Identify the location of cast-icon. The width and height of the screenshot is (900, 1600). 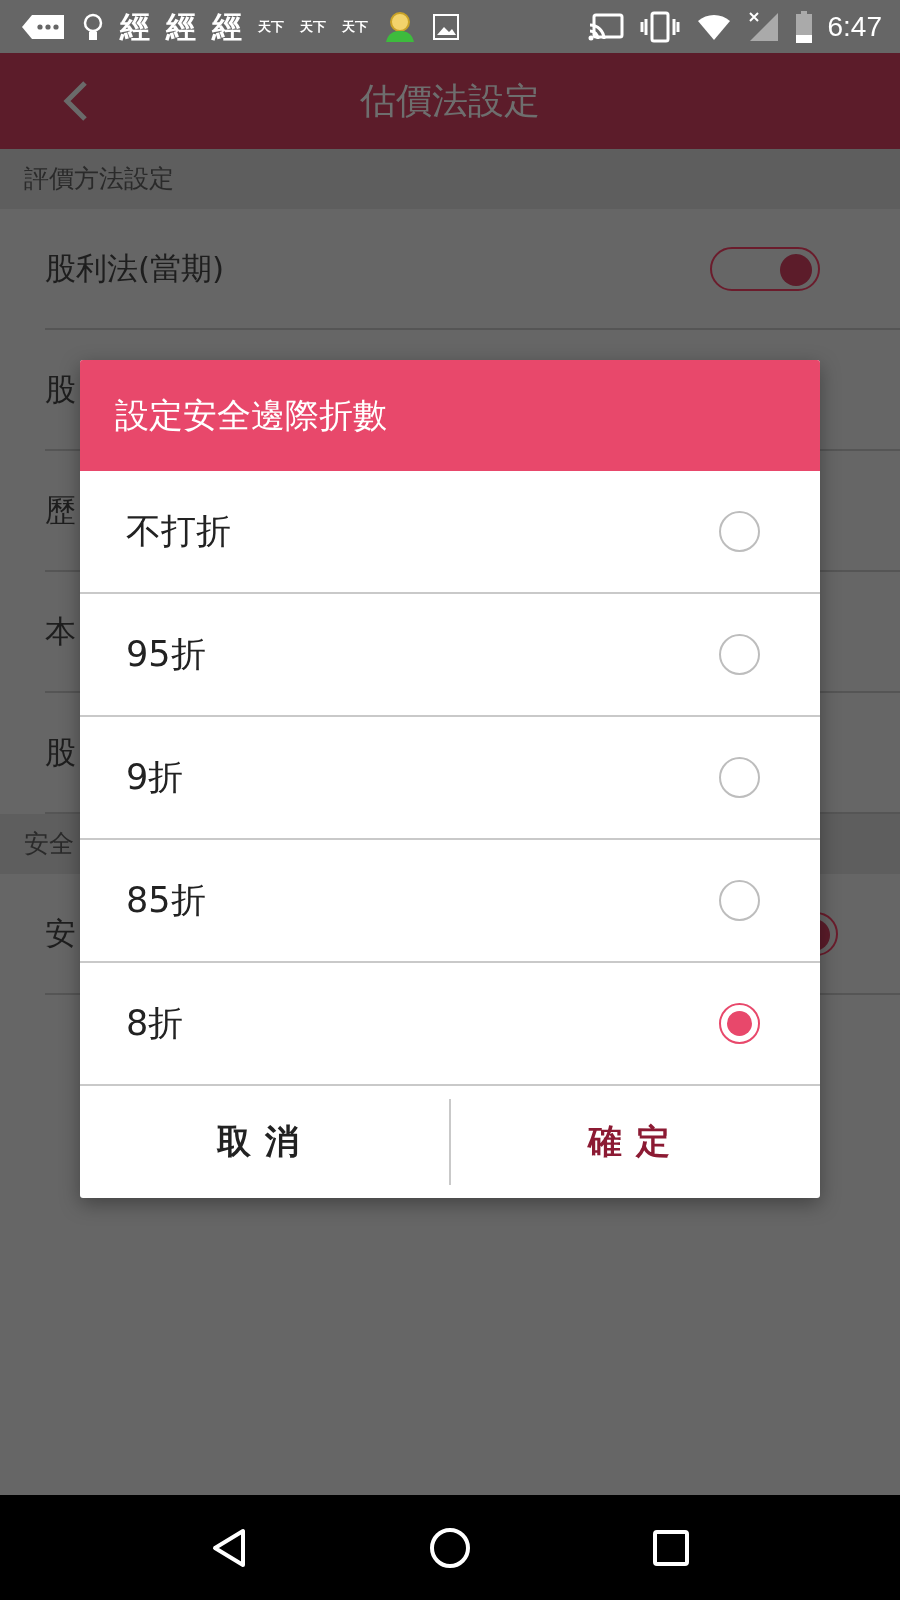
(605, 26).